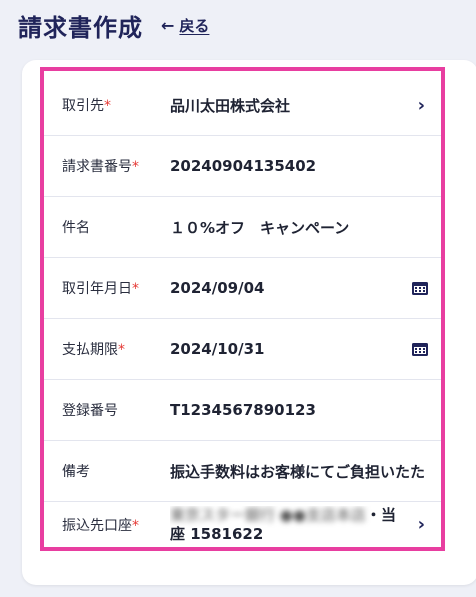 The image size is (476, 597). Describe the element at coordinates (80, 28) in the screenshot. I see `page-title: 請求書作成` at that location.